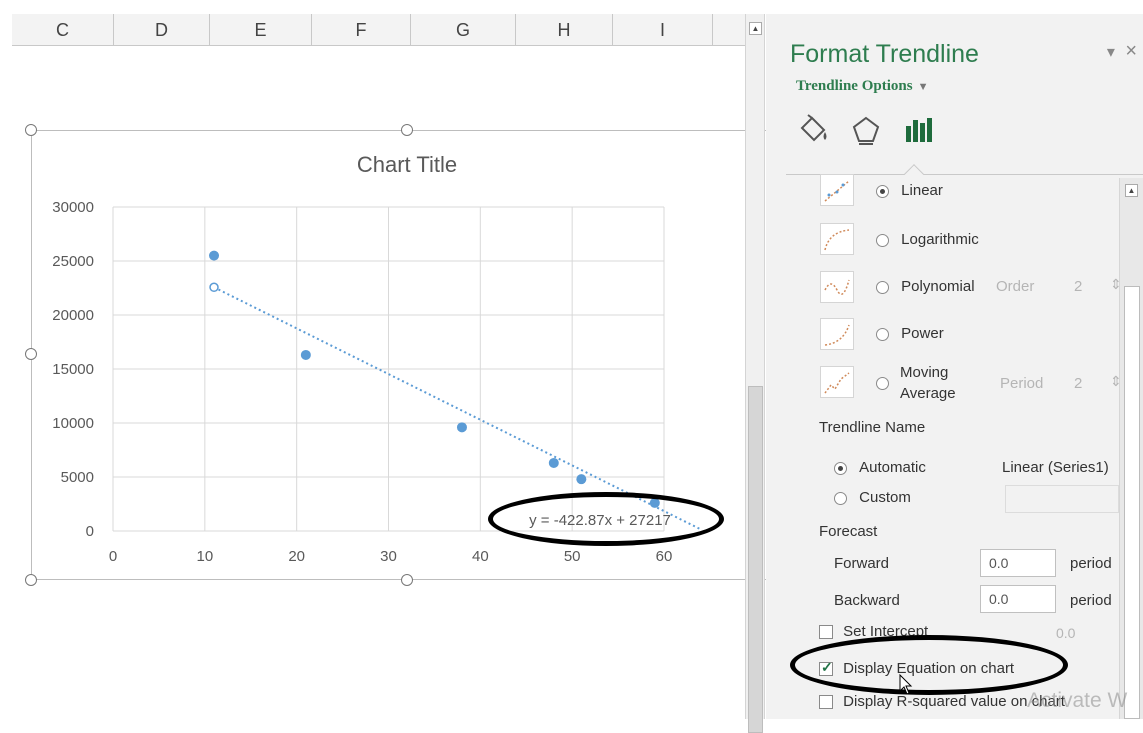  What do you see at coordinates (77, 477) in the screenshot?
I see `y-tick-label: 5000` at bounding box center [77, 477].